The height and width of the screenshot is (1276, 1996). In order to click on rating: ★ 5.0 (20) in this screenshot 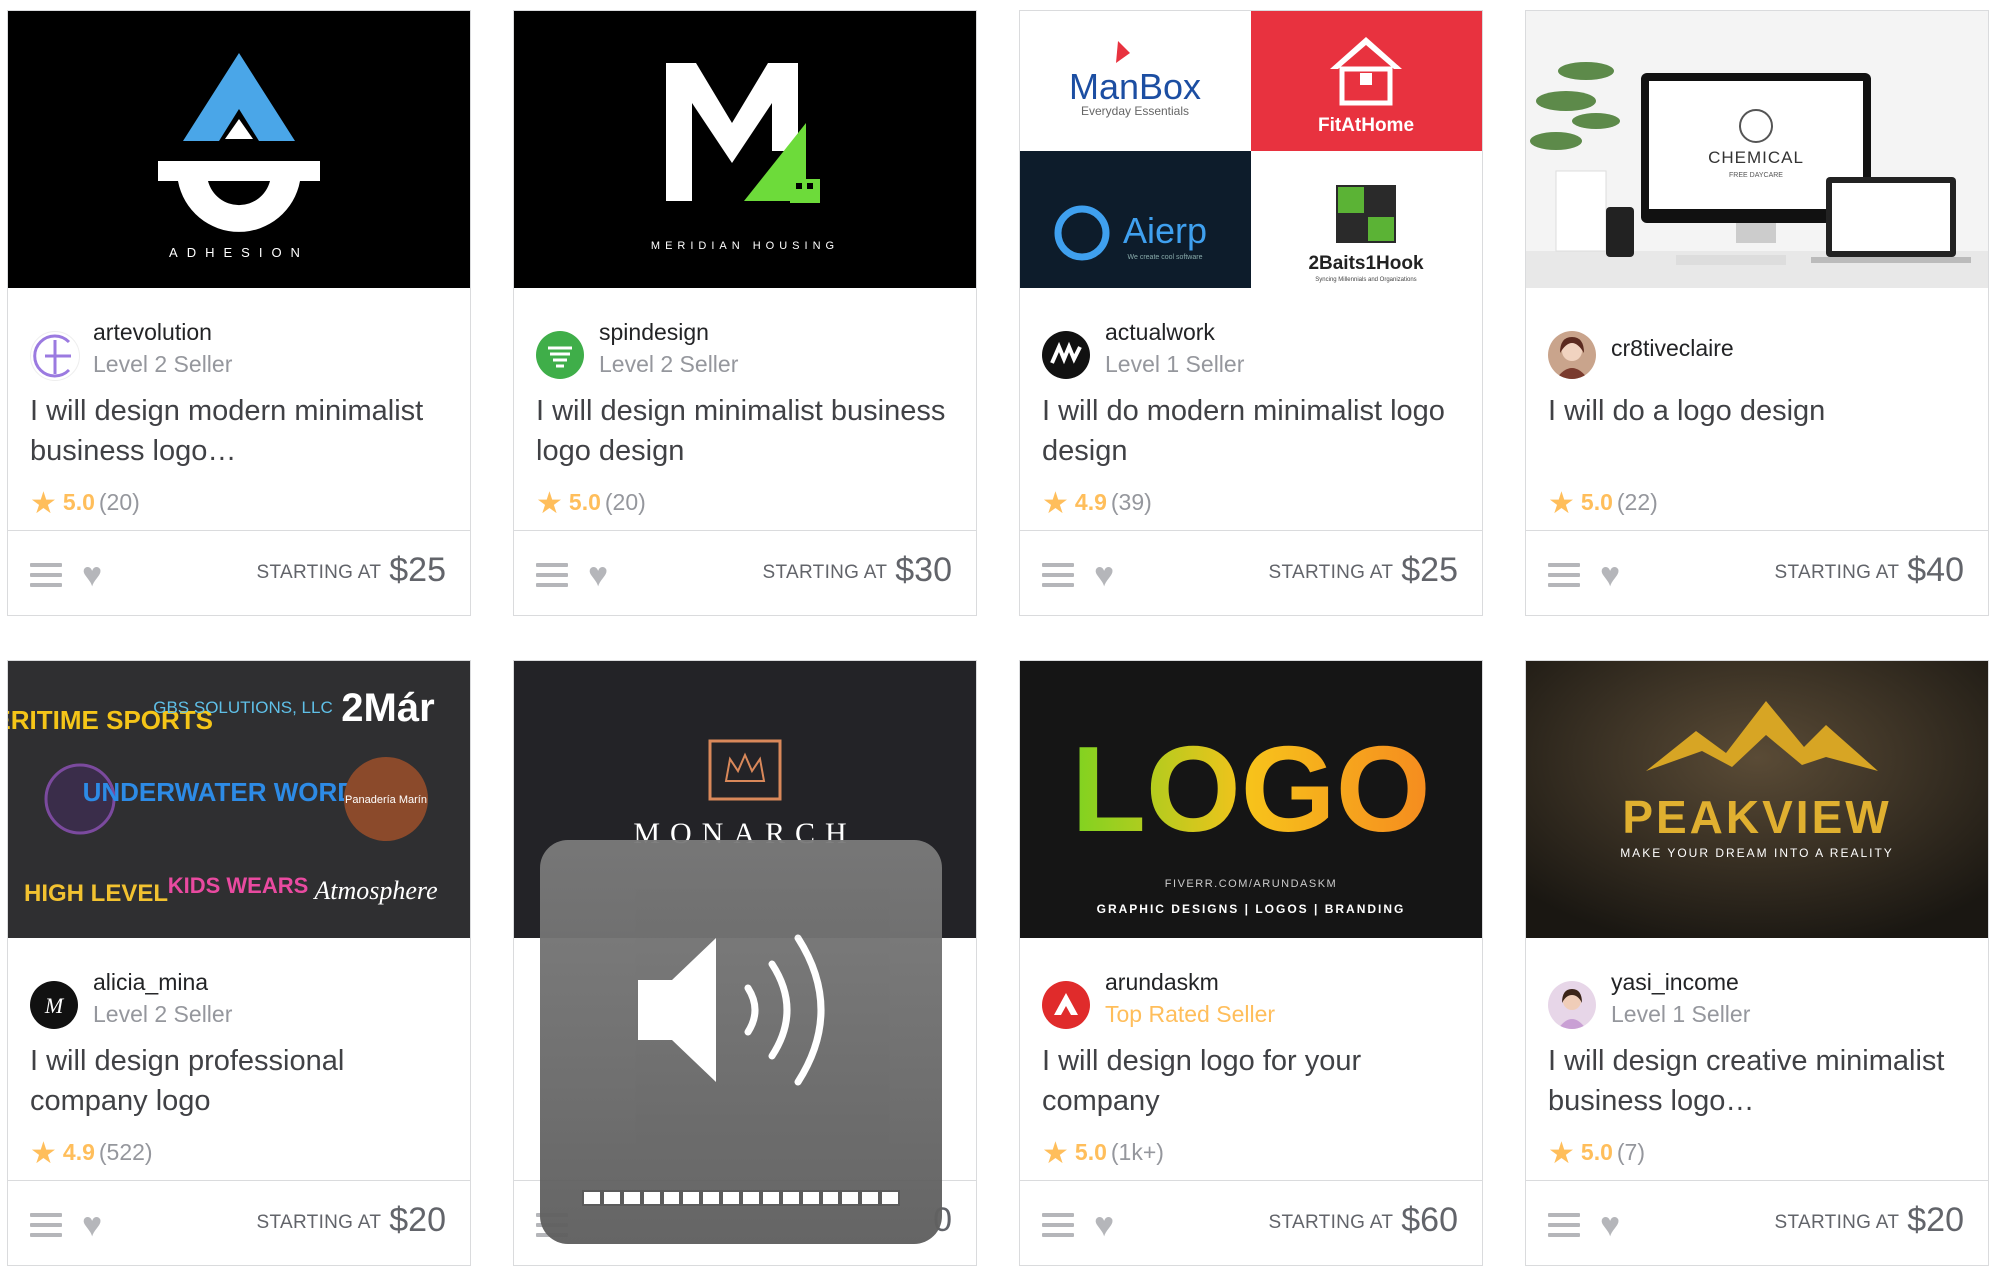, I will do `click(591, 503)`.